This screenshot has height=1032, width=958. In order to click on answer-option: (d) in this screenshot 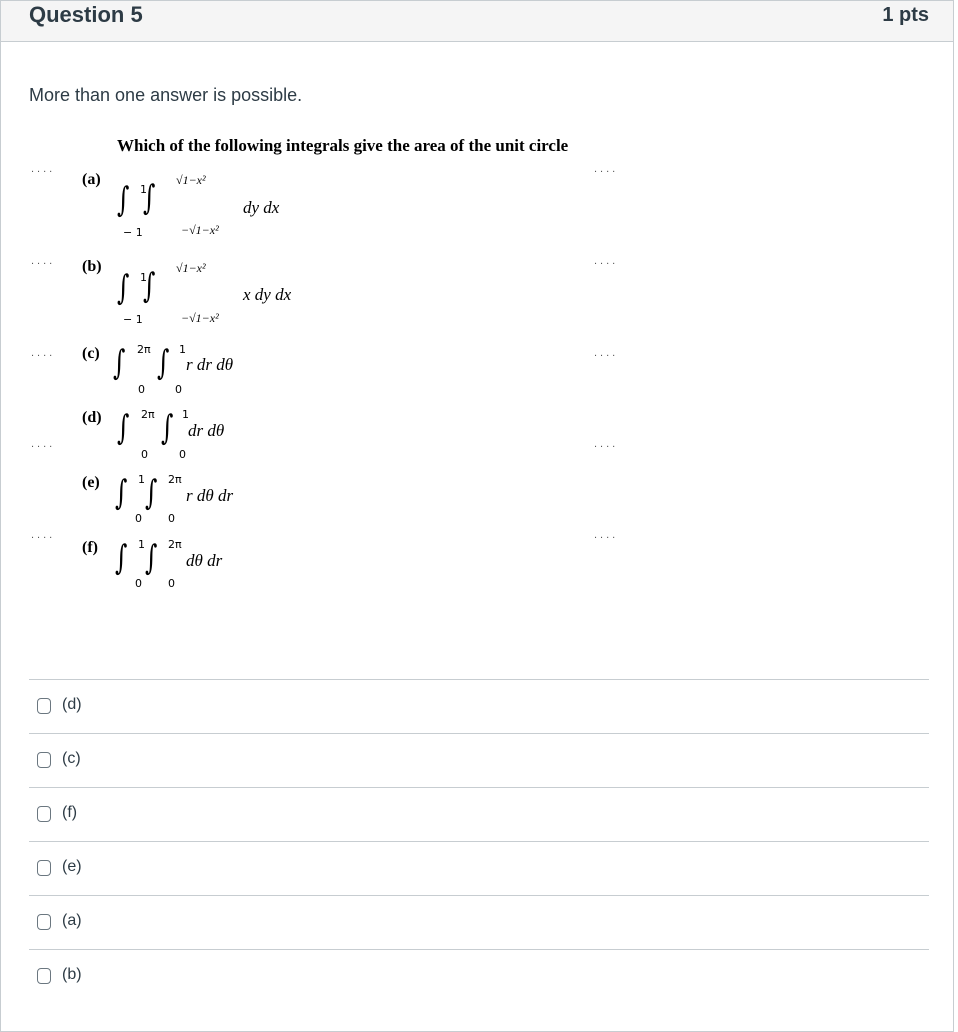, I will do `click(479, 706)`.